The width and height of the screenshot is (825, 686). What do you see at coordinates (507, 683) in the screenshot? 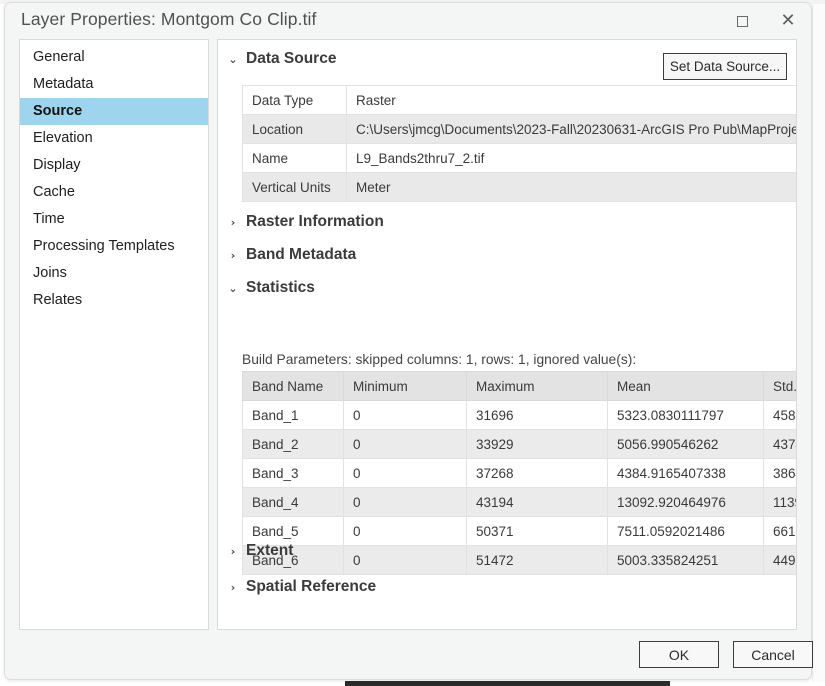
I see `background-taskbar-strip` at bounding box center [507, 683].